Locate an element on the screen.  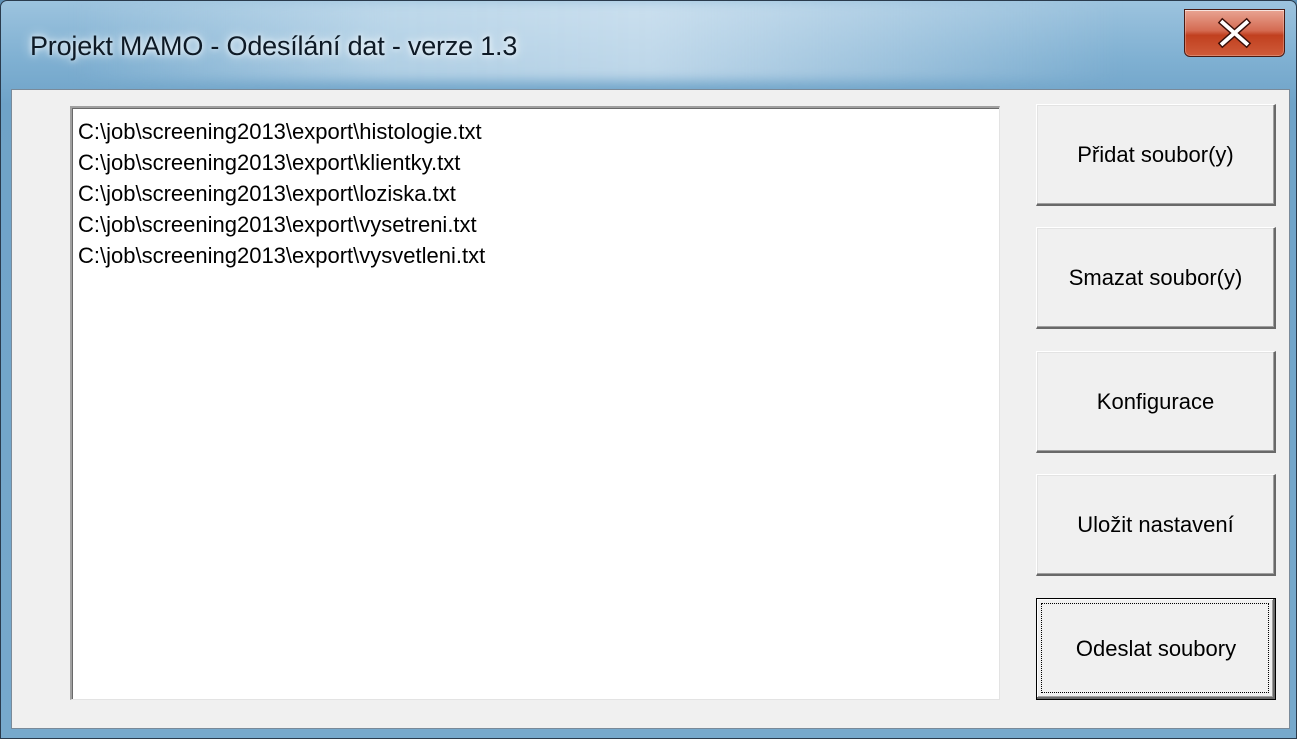
window-title: Projekt MAMO - Odesílání dat - verze 1.3 is located at coordinates (274, 46).